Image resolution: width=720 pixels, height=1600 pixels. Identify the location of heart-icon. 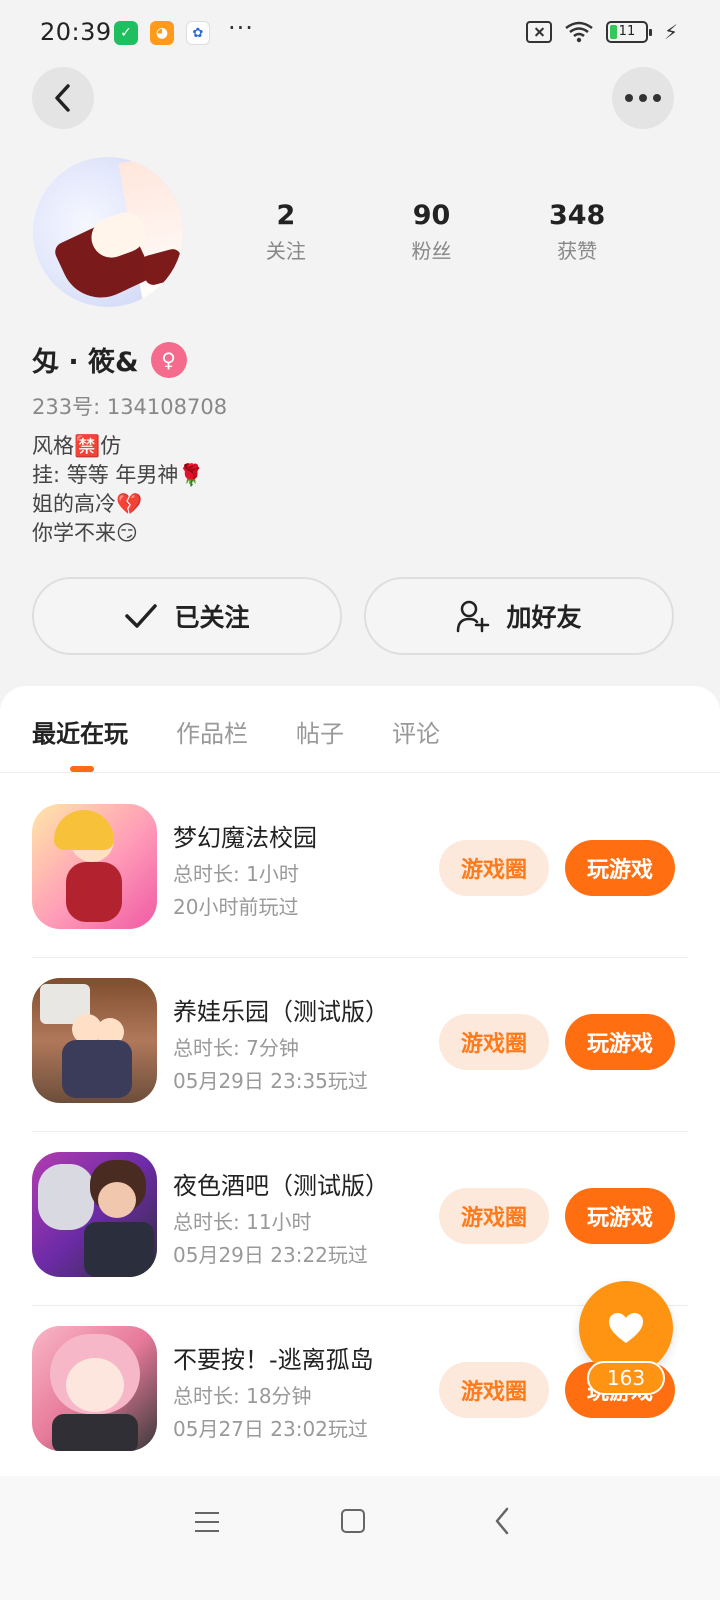
(626, 1328).